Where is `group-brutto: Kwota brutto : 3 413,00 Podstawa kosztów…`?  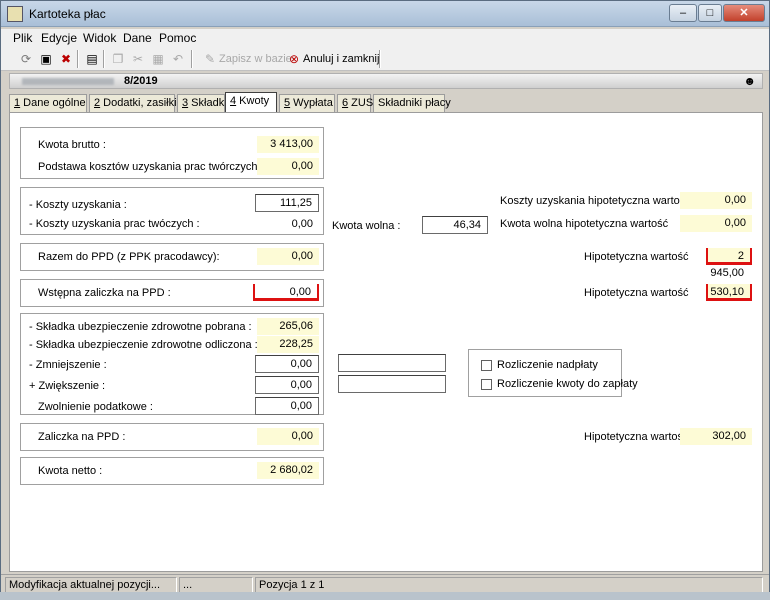 group-brutto: Kwota brutto : 3 413,00 Podstawa kosztów… is located at coordinates (172, 153).